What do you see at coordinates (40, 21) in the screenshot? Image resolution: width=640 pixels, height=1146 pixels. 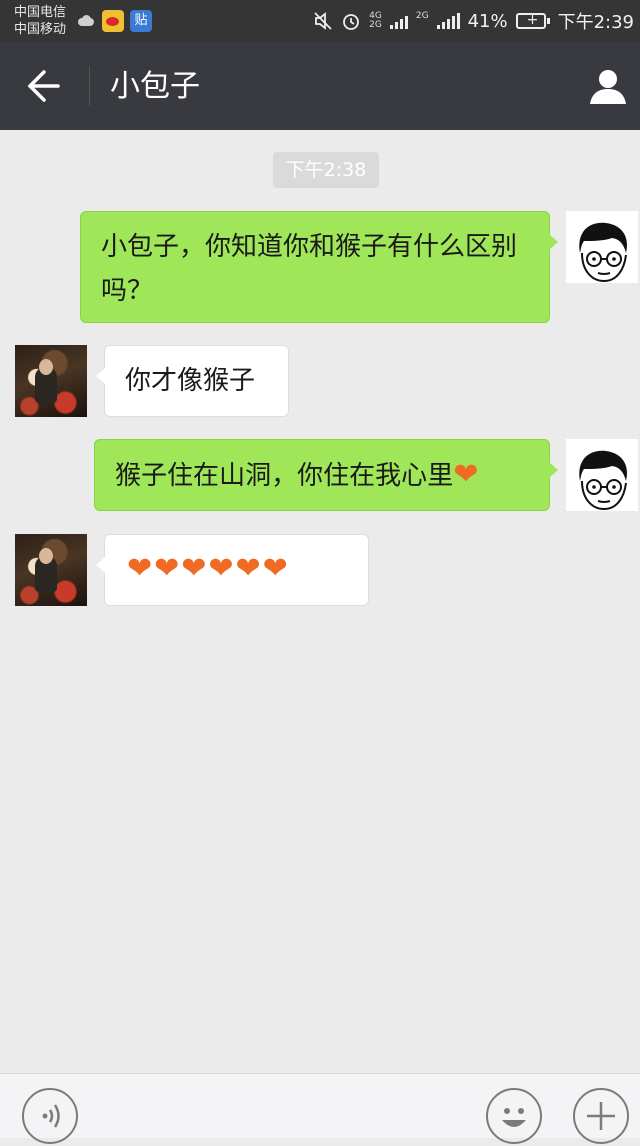 I see `carrier-labels: 中国电信 中国移动` at bounding box center [40, 21].